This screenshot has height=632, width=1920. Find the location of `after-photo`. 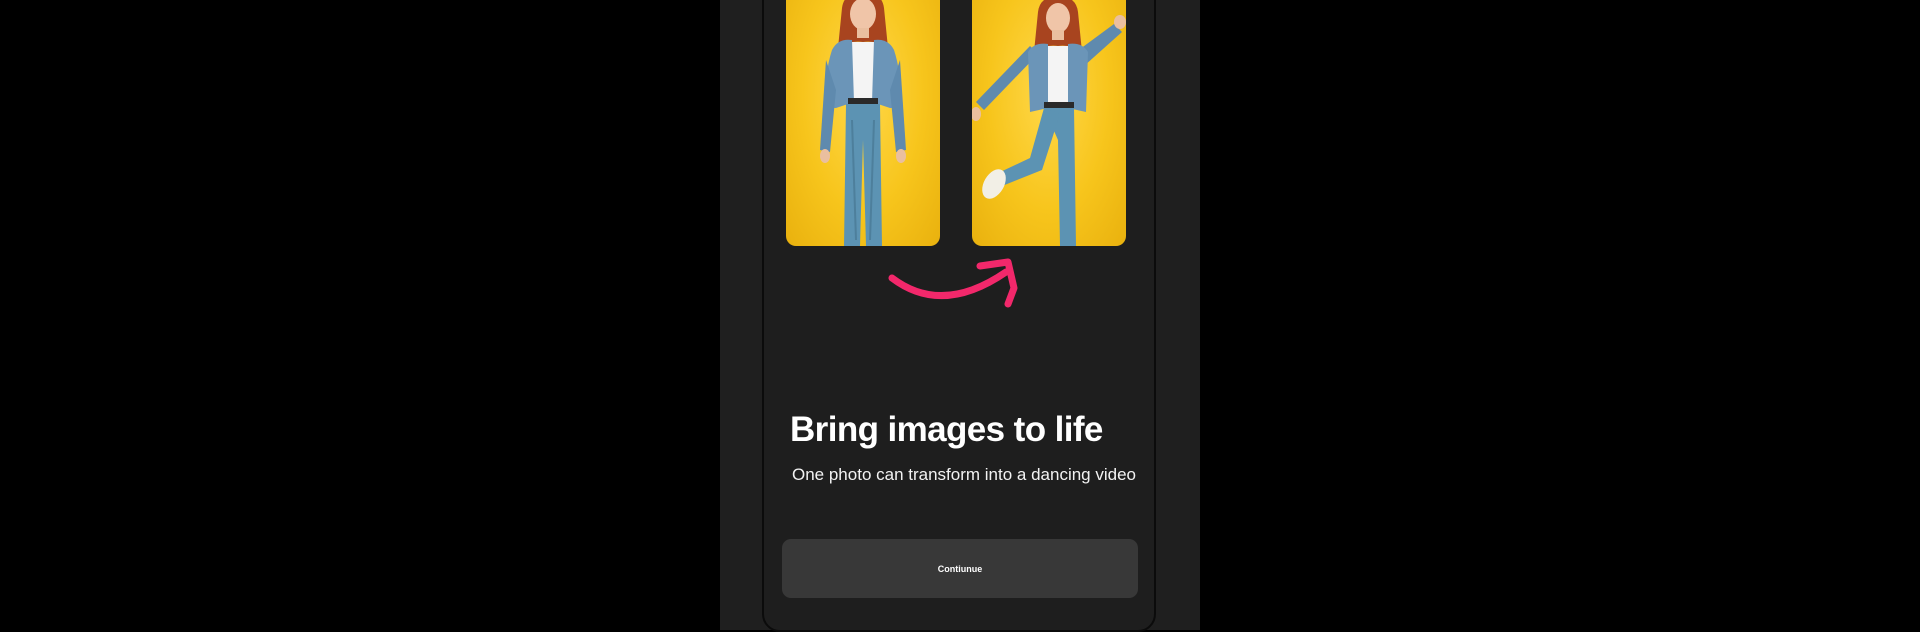

after-photo is located at coordinates (1049, 123).